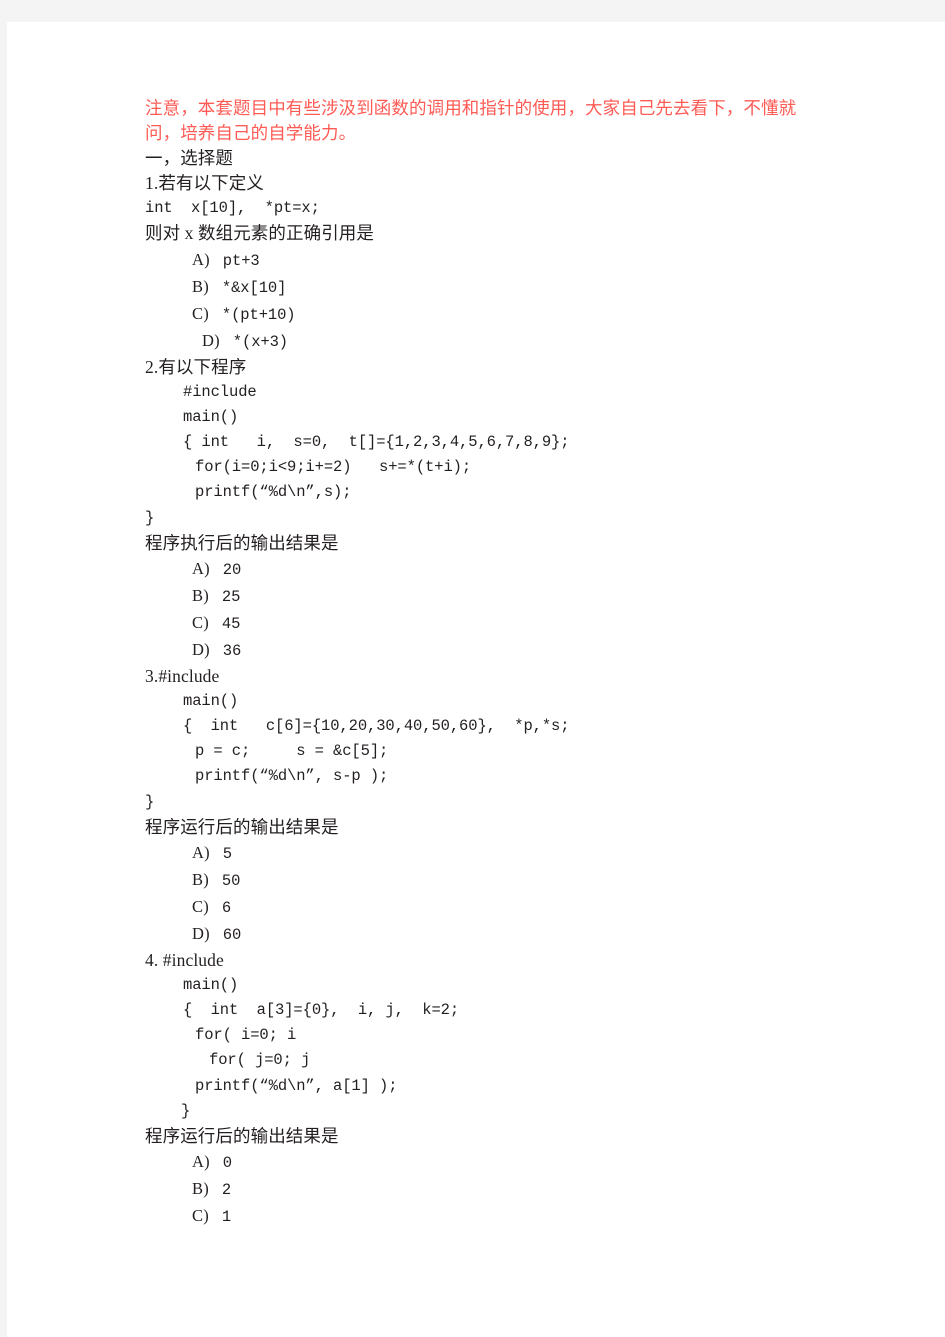 This screenshot has width=945, height=1337. Describe the element at coordinates (292, 776) in the screenshot. I see `code-line: printf(“%d\n”, s-p );` at that location.